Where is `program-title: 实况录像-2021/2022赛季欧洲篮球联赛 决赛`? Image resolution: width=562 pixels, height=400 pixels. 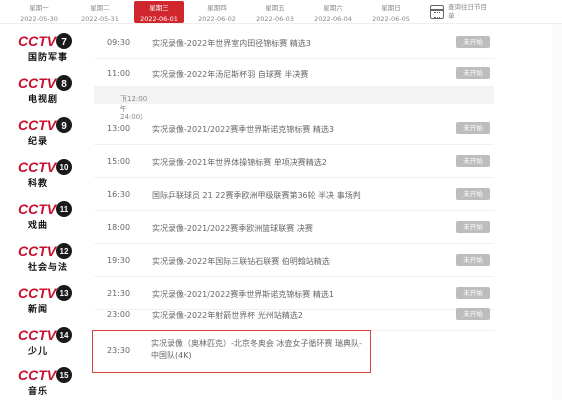 program-title: 实况录像-2021/2022赛季欧洲篮球联赛 决赛 is located at coordinates (232, 228).